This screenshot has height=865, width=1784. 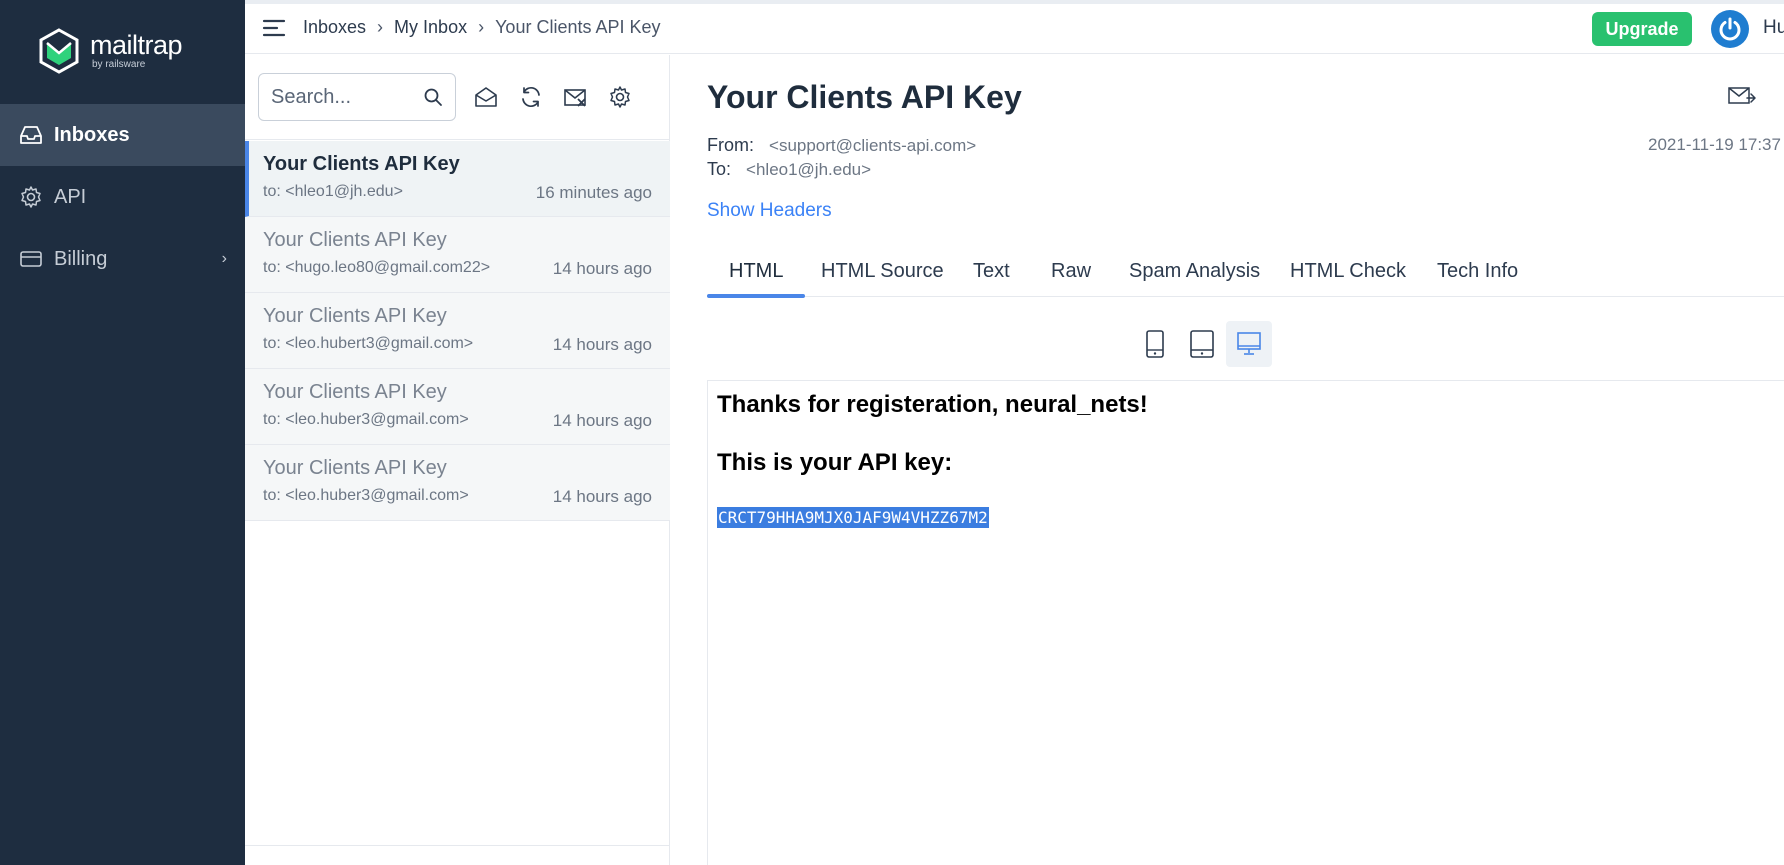 What do you see at coordinates (719, 169) in the screenshot?
I see `to-label: To:` at bounding box center [719, 169].